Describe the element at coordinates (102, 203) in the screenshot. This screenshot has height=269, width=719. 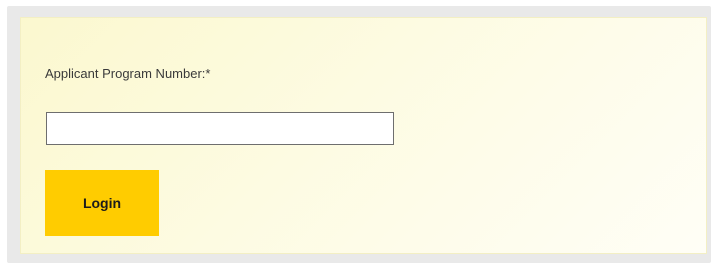
I see `login-button: Login` at that location.